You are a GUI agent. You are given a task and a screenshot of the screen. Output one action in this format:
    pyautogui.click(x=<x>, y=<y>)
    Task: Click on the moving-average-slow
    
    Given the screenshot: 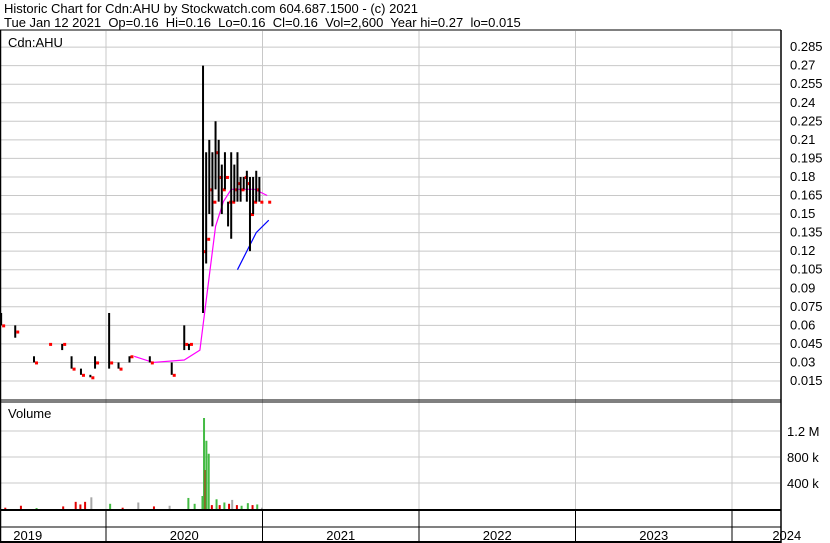 What is the action you would take?
    pyautogui.click(x=253, y=244)
    